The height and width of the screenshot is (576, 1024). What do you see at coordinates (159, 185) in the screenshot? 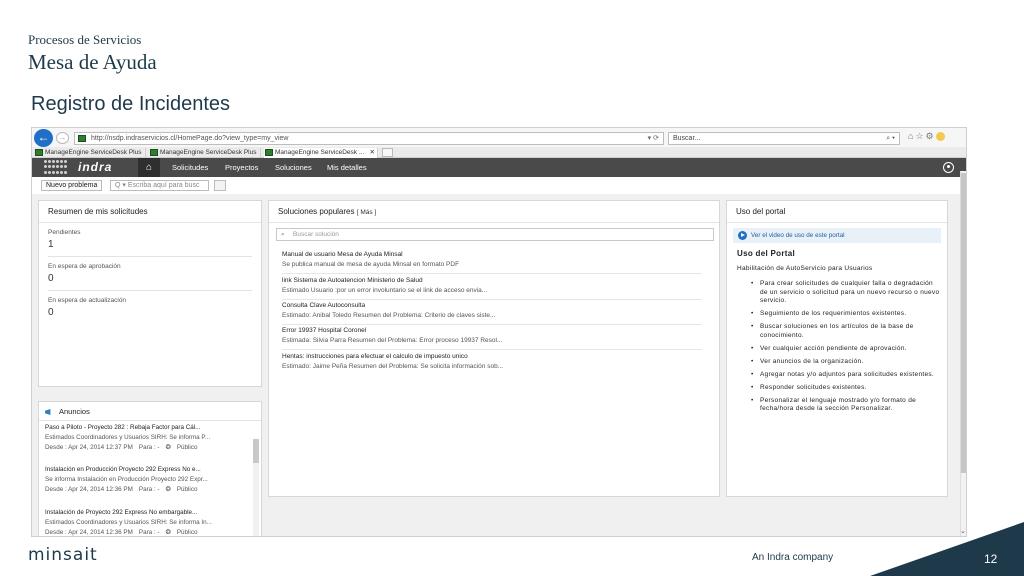
I see `app-search-input: Q ▾ Escriba aquí para busc` at bounding box center [159, 185].